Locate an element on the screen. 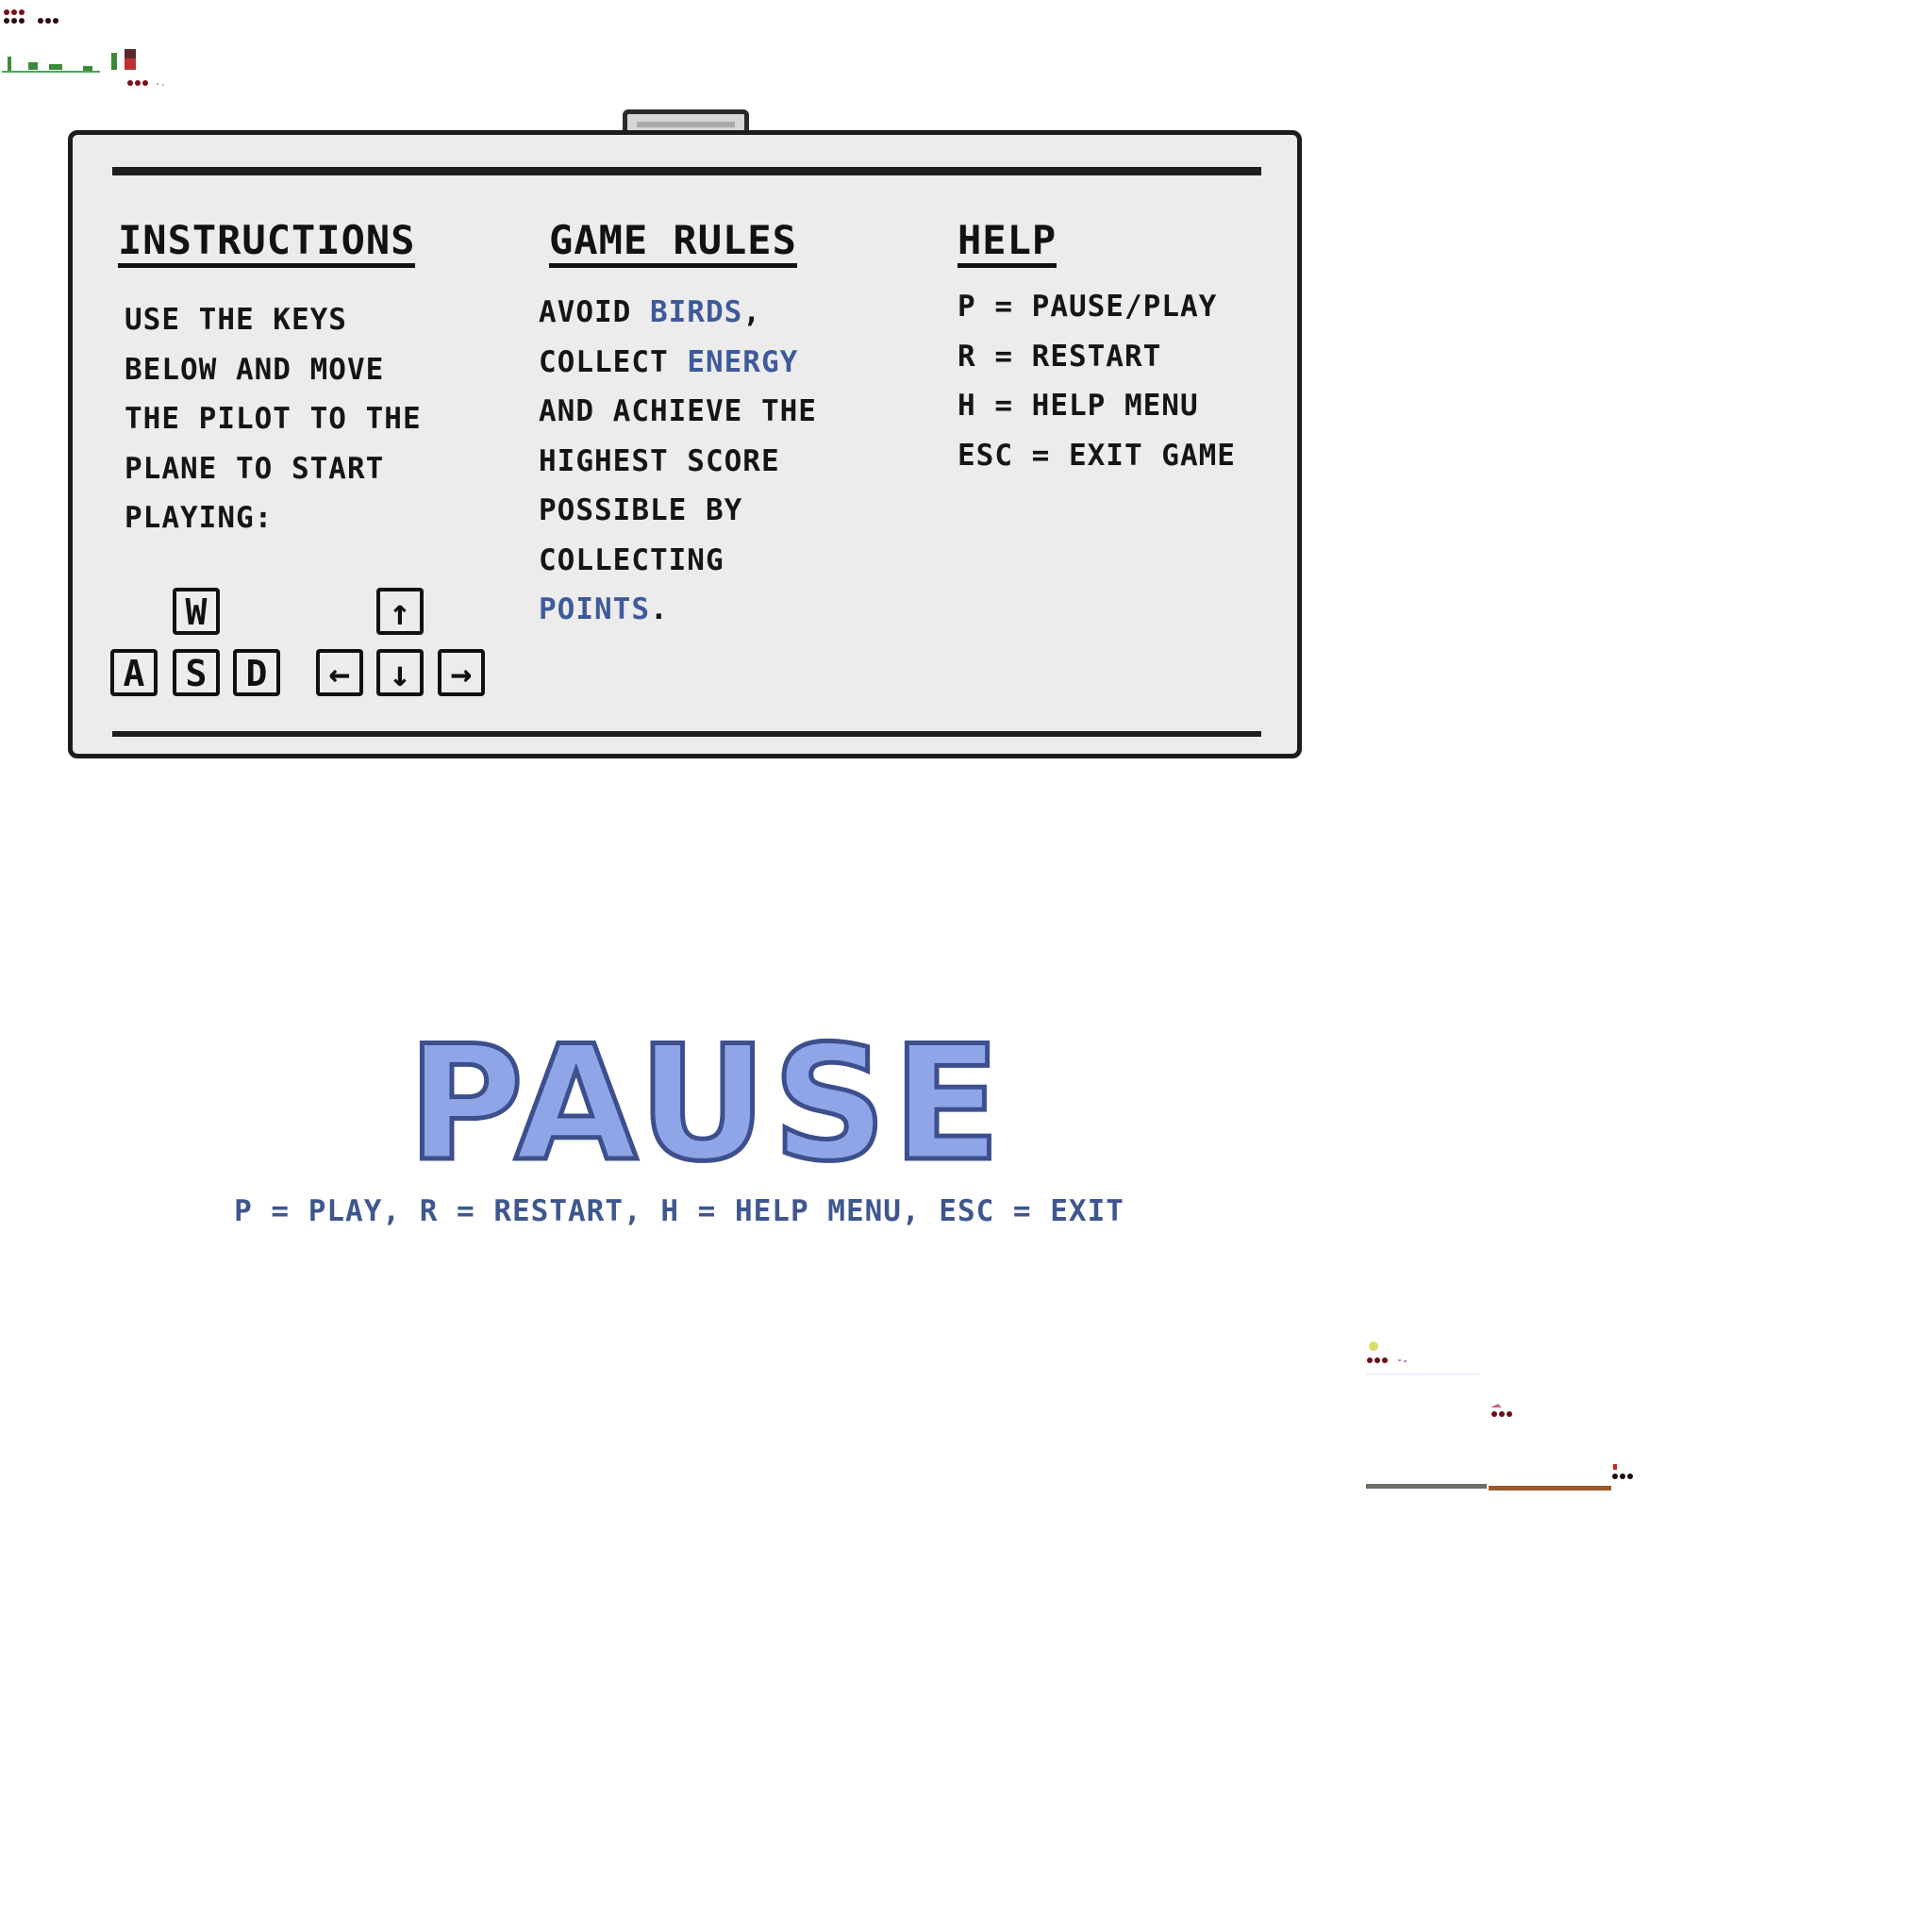  rules-line-7: POINTS. is located at coordinates (604, 609).